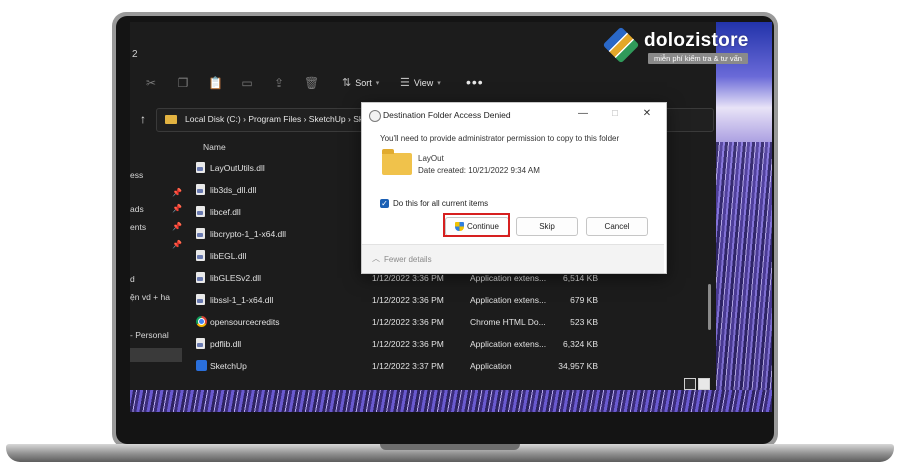 This screenshot has height=470, width=900. I want to click on sort-button: ⇅ Sort ▾, so click(360, 82).